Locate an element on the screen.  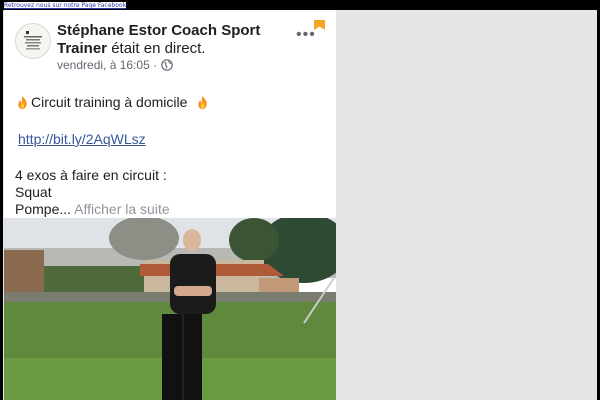
post-line-exos: 4 exos à faire en circuit : is located at coordinates (91, 175).